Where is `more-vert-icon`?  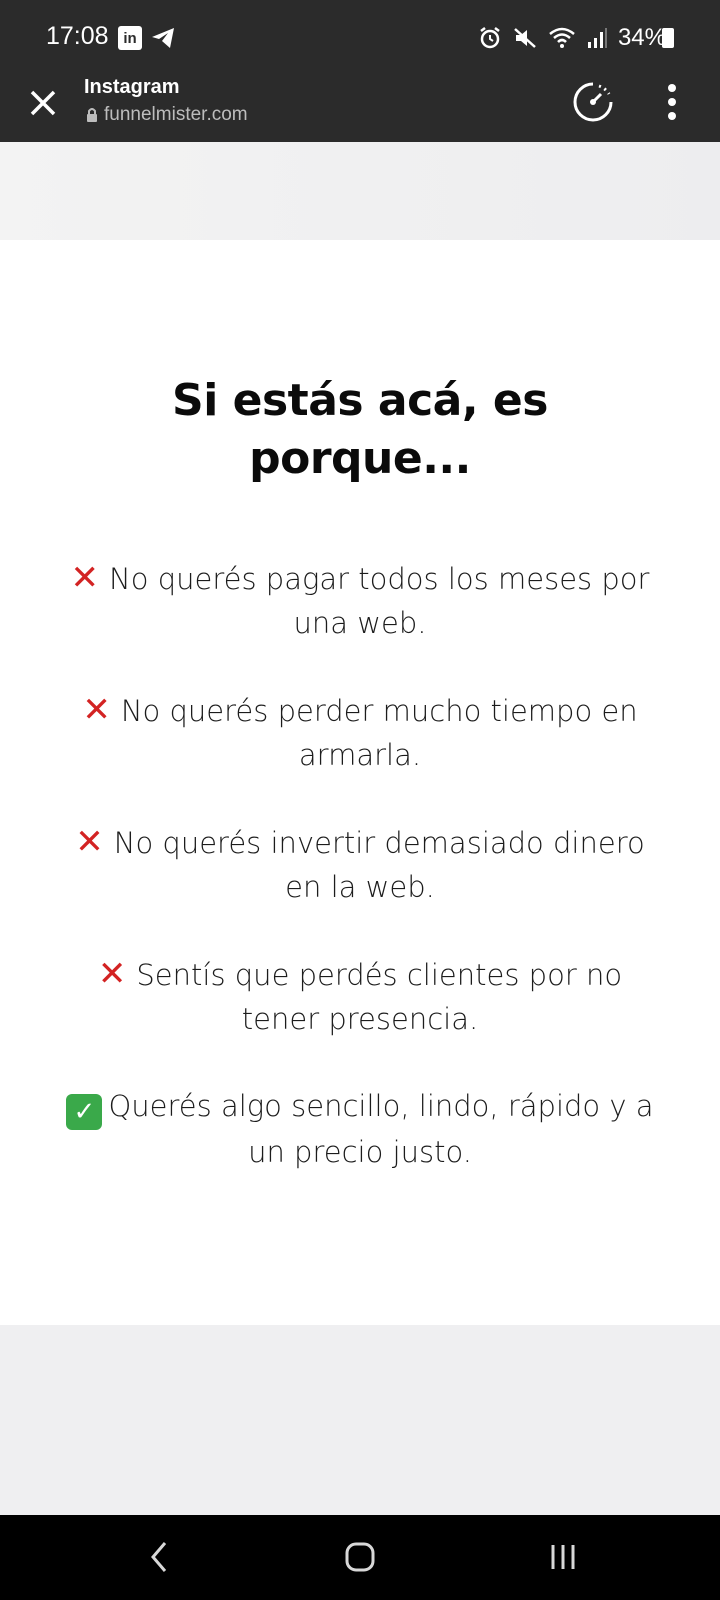 more-vert-icon is located at coordinates (672, 102).